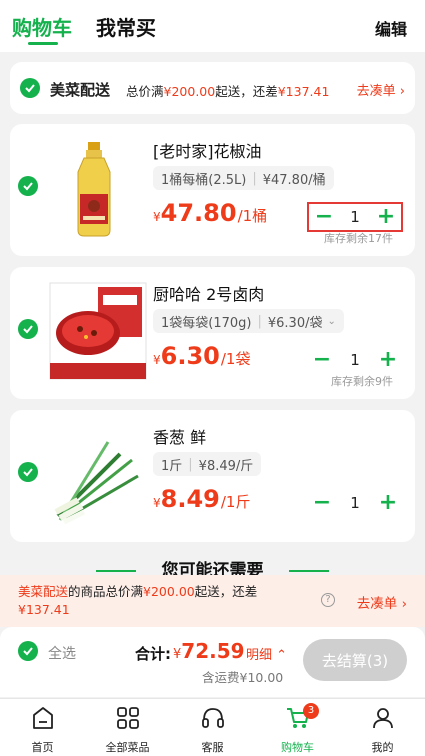 This screenshot has width=425, height=756. Describe the element at coordinates (210, 213) in the screenshot. I see `product-price: ¥47.80/1桶` at that location.